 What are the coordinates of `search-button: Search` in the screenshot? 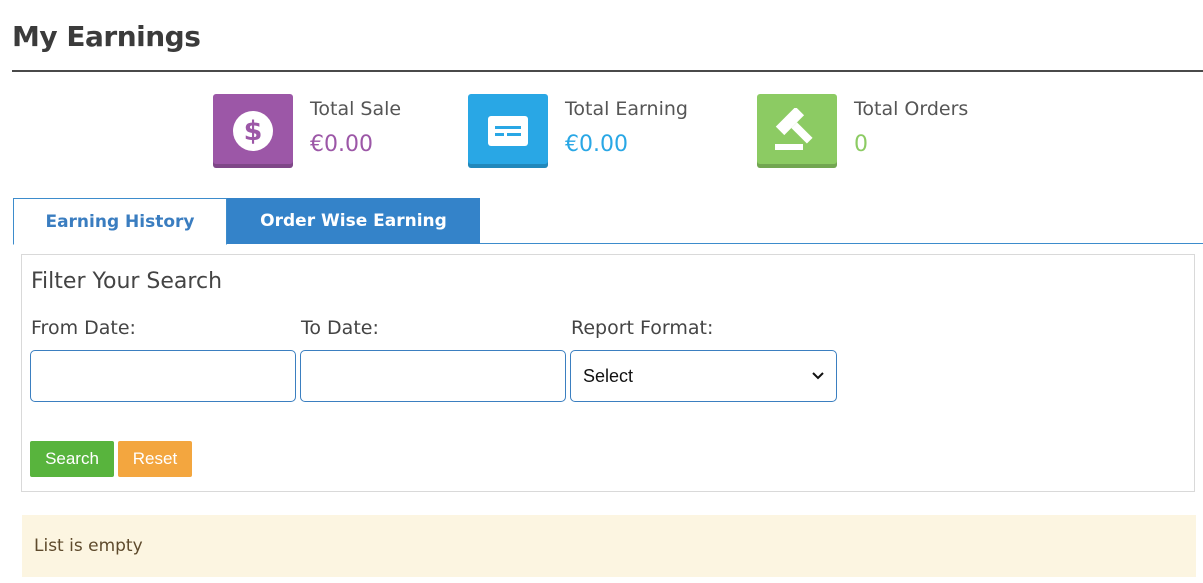 It's located at (72, 459).